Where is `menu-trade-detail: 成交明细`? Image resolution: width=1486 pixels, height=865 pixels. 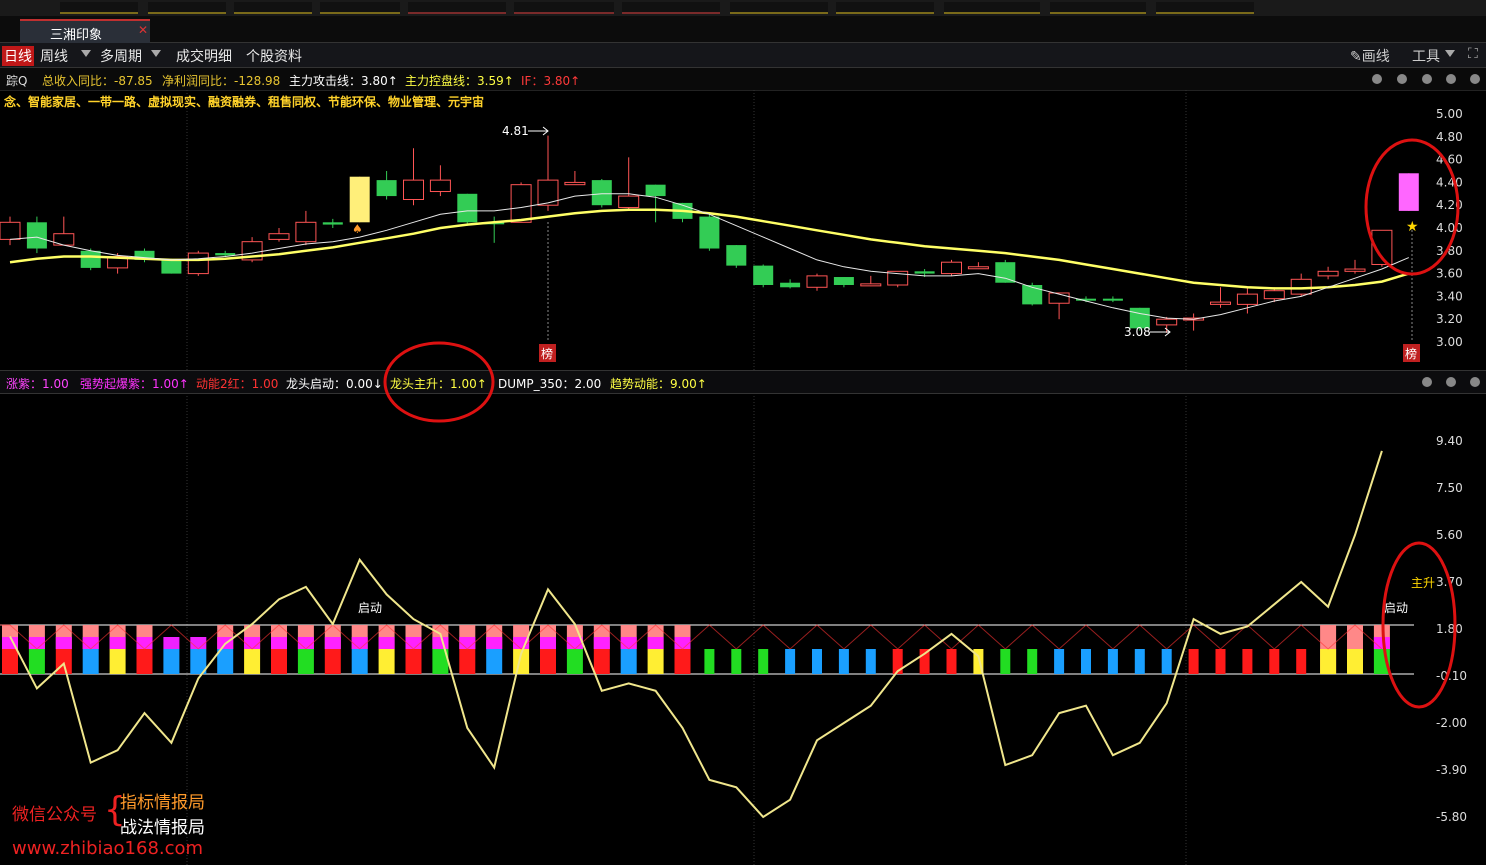 menu-trade-detail: 成交明细 is located at coordinates (204, 56).